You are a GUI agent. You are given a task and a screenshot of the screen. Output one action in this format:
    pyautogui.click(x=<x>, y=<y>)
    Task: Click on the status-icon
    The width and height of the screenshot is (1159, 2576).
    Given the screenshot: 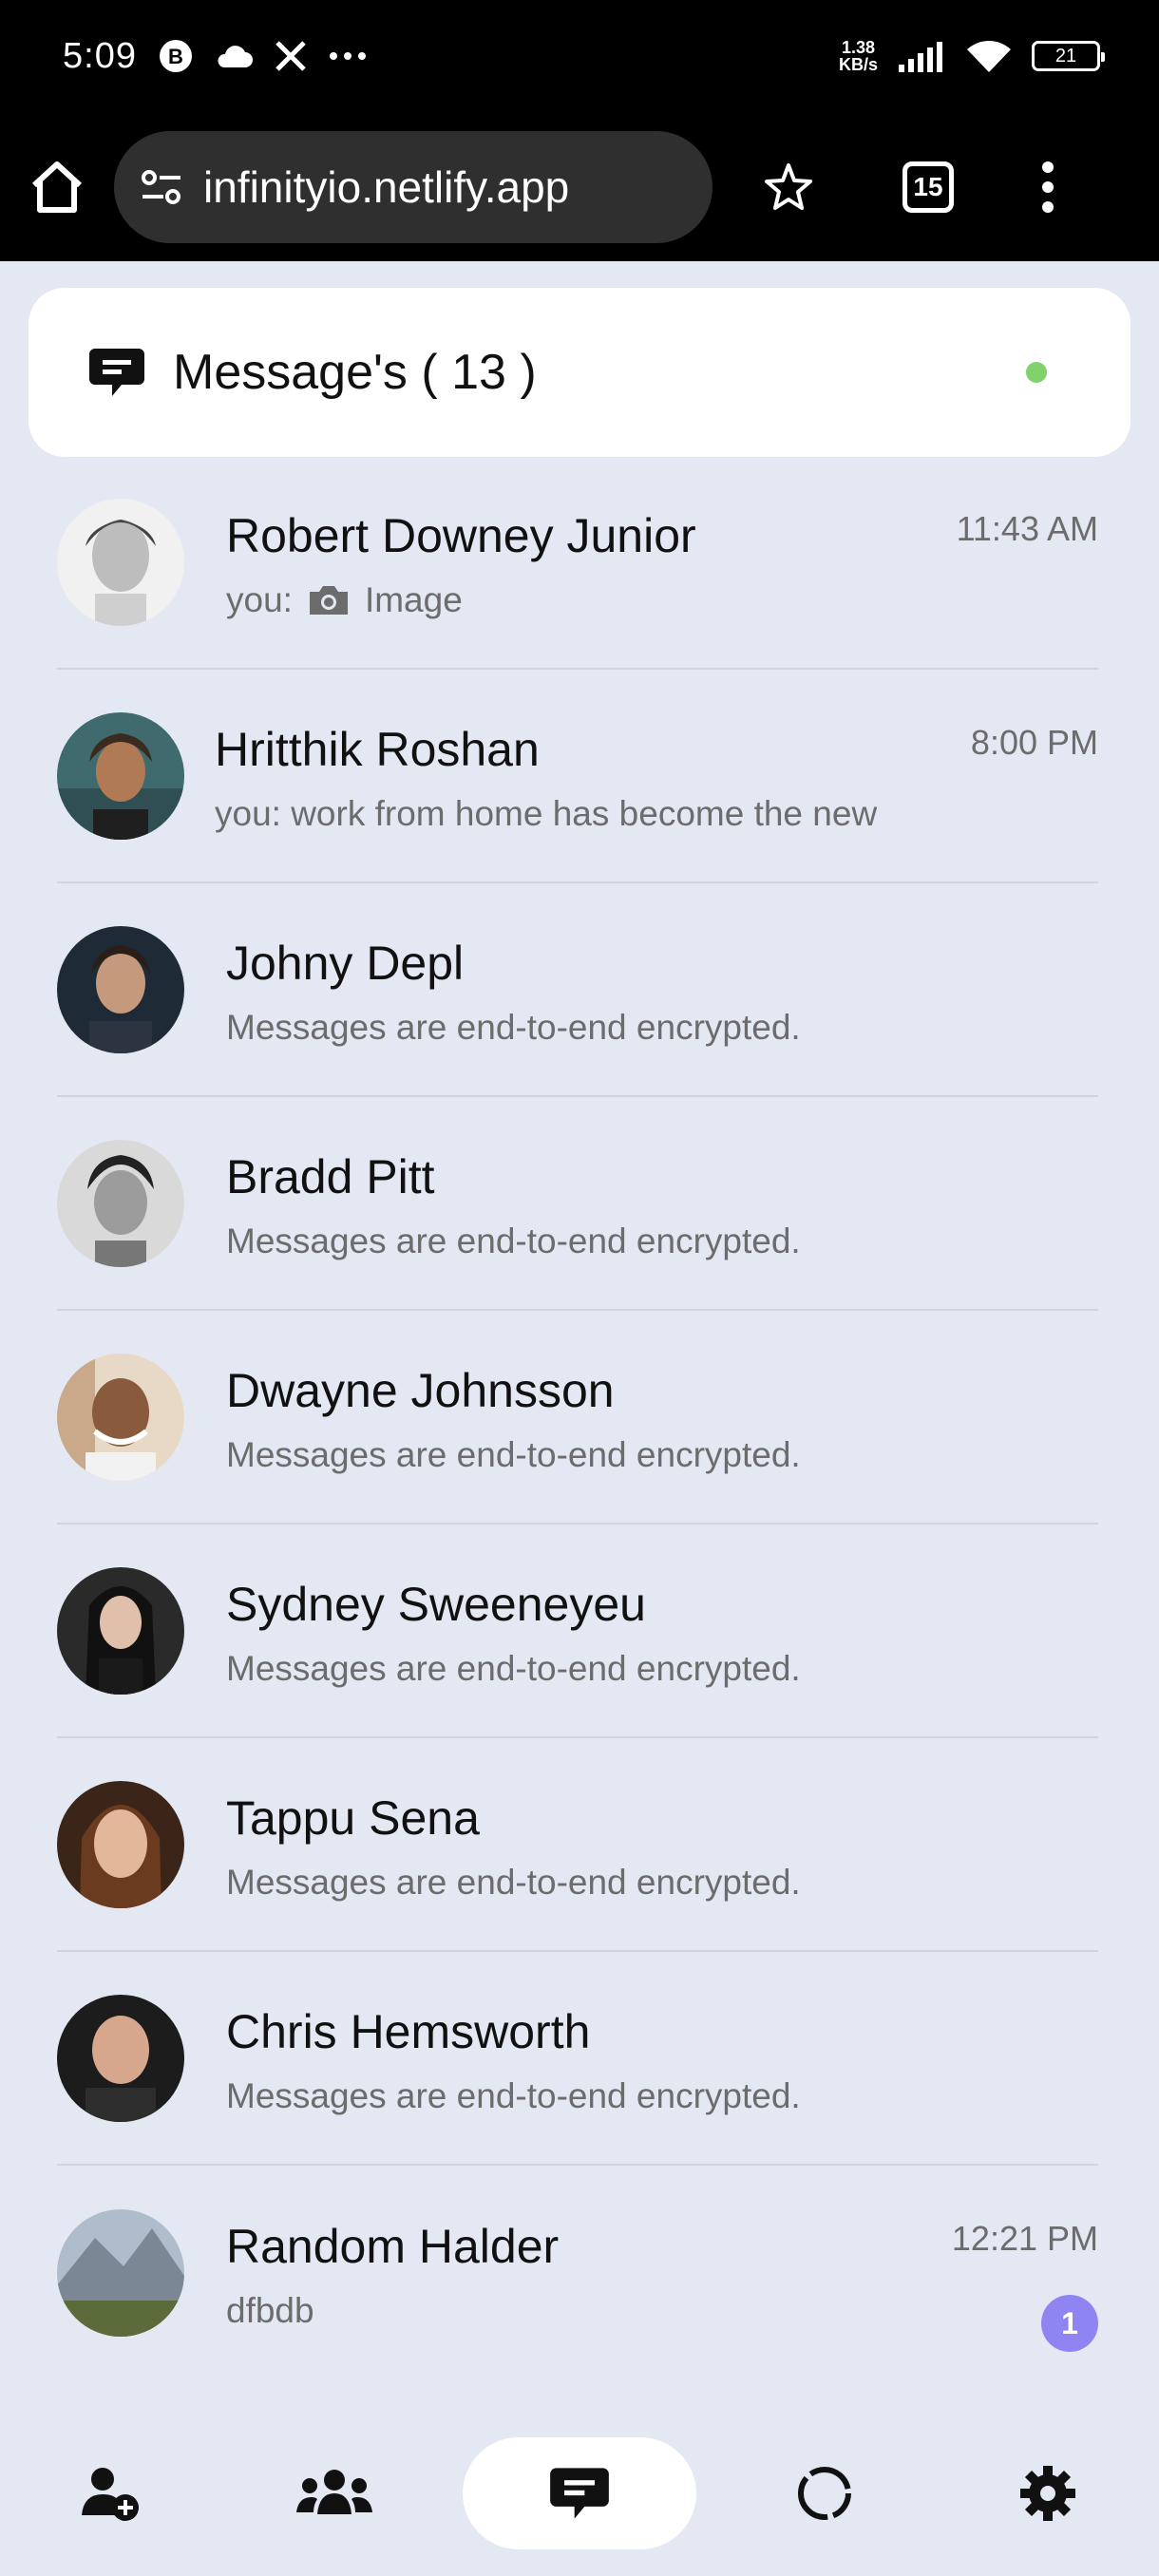 What is the action you would take?
    pyautogui.click(x=824, y=2493)
    